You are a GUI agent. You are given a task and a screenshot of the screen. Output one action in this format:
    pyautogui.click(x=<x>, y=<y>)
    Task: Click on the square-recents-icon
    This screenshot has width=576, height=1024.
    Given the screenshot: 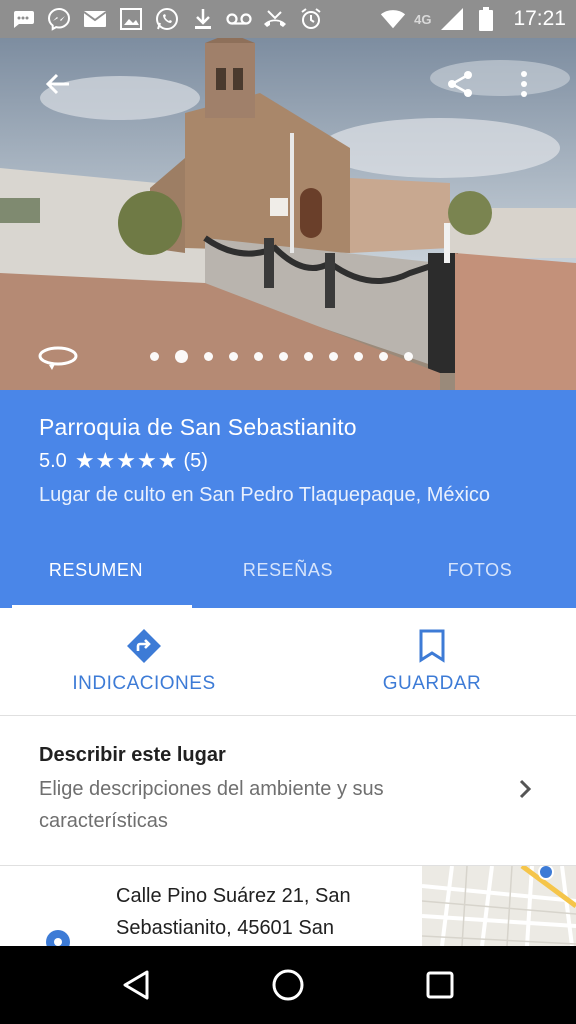 What is the action you would take?
    pyautogui.click(x=440, y=985)
    